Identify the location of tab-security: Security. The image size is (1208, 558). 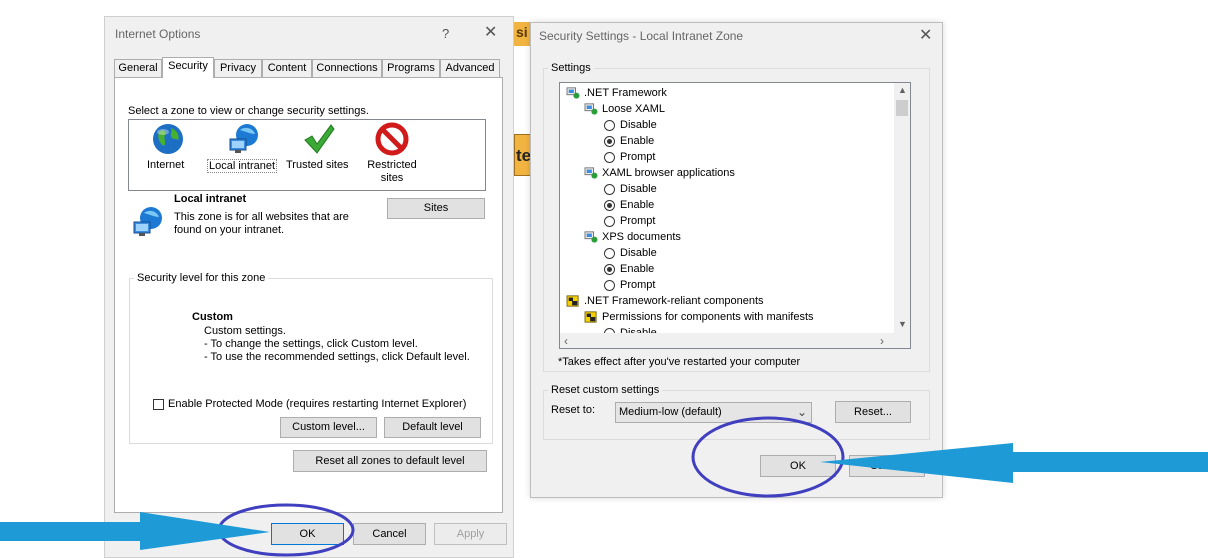
(188, 67).